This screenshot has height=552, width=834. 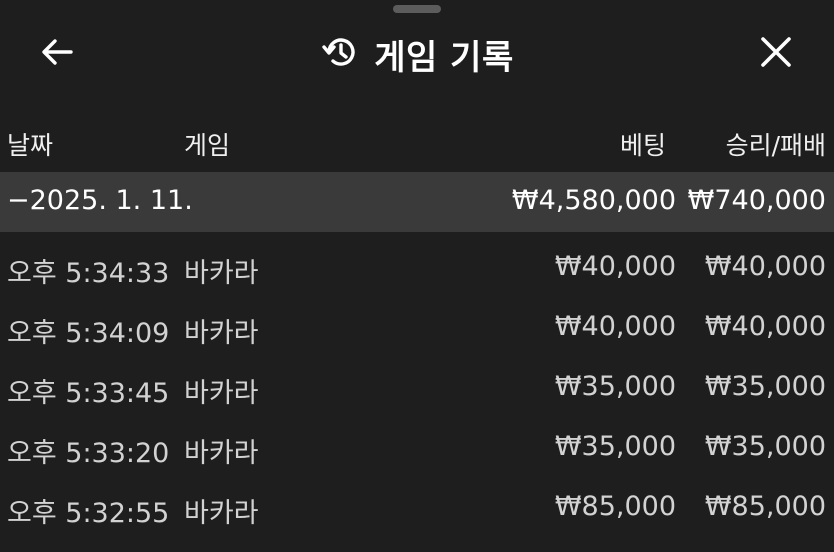 What do you see at coordinates (30, 144) in the screenshot?
I see `column-header-date: 날짜` at bounding box center [30, 144].